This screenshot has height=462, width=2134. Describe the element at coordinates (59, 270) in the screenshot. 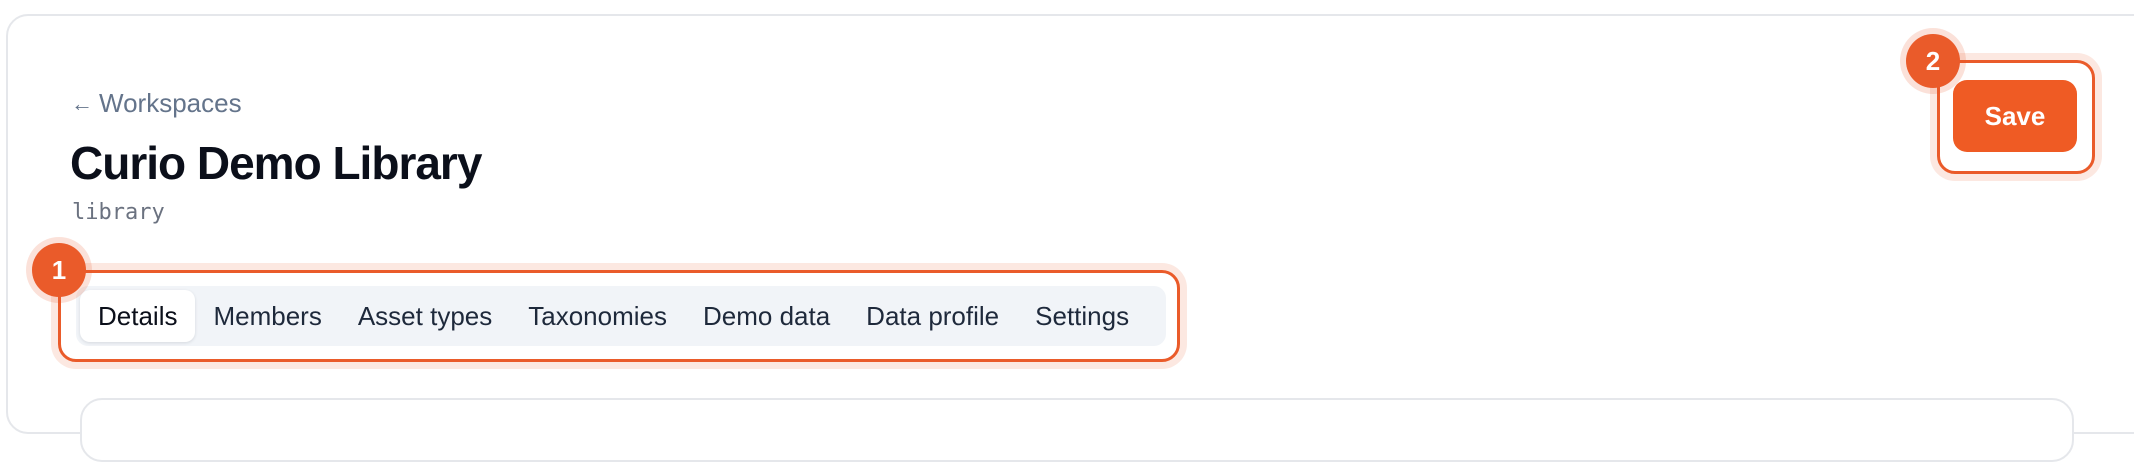

I see `annotation-marker-1: 1` at that location.